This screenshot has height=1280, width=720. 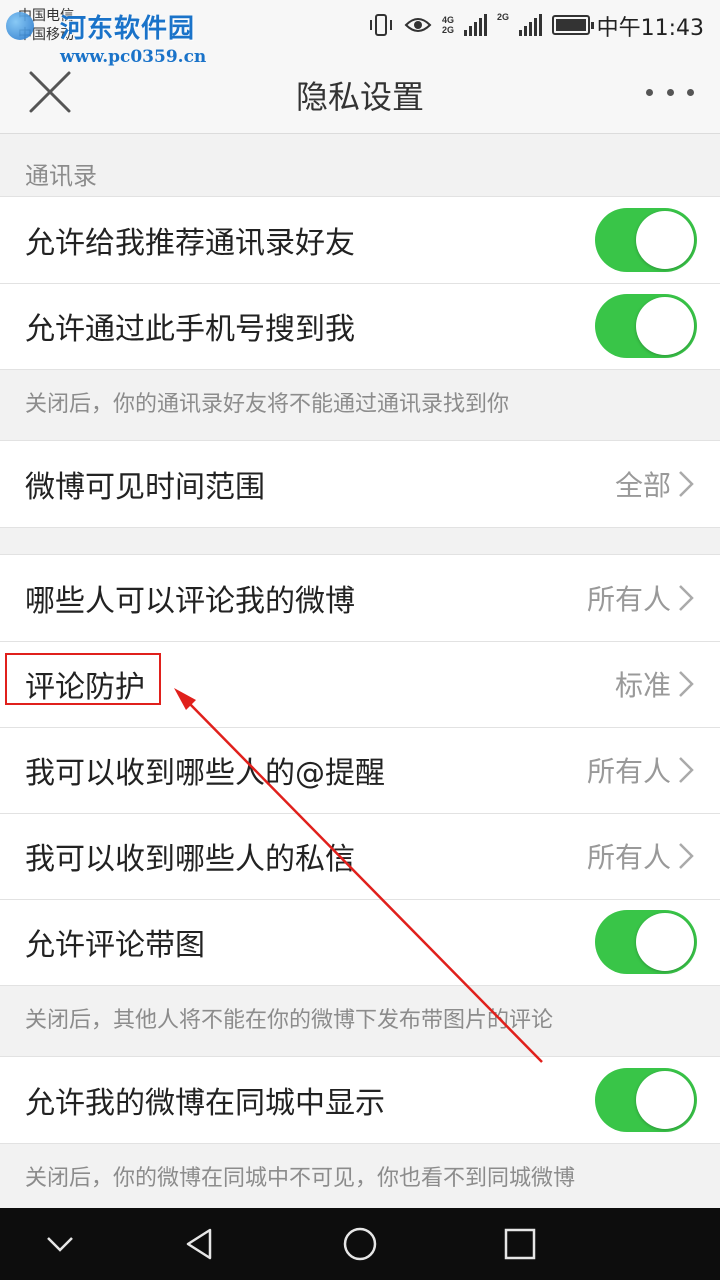 What do you see at coordinates (360, 26) in the screenshot?
I see `status-bar: 中国电信 中国移动 河东软件园 4G 2G 2G 中午11:43` at bounding box center [360, 26].